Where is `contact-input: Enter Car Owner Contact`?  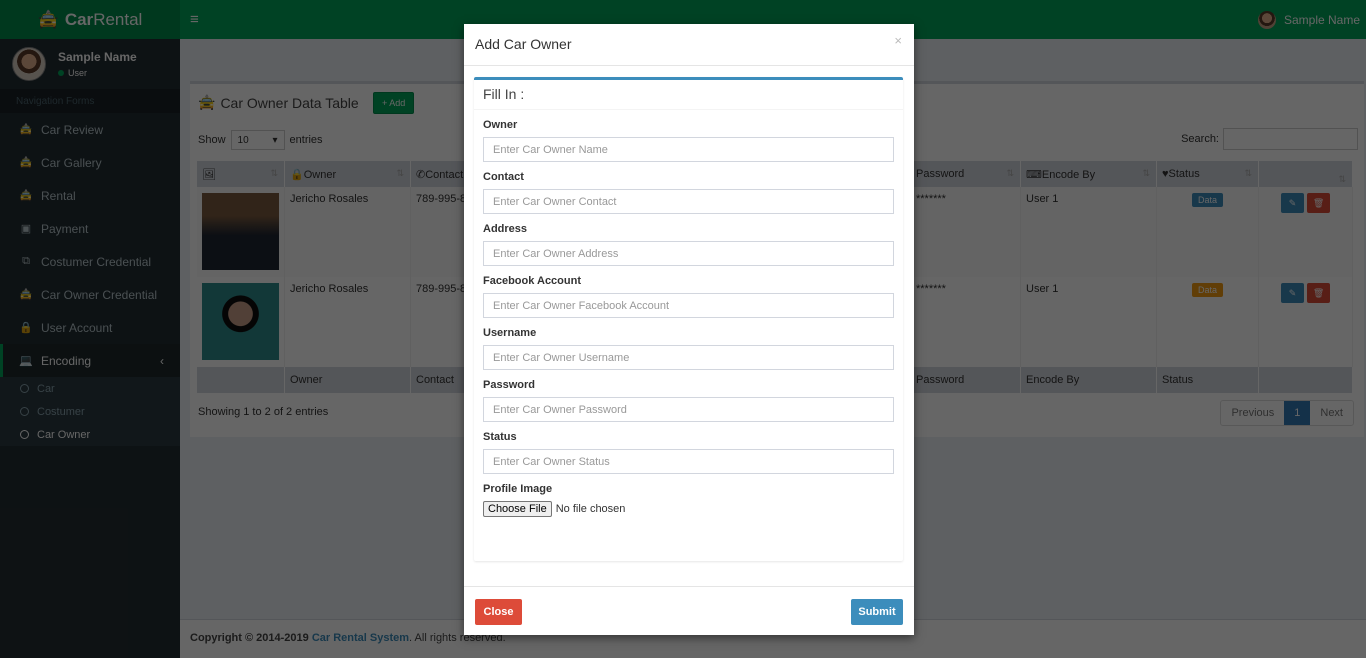
contact-input: Enter Car Owner Contact is located at coordinates (688, 201).